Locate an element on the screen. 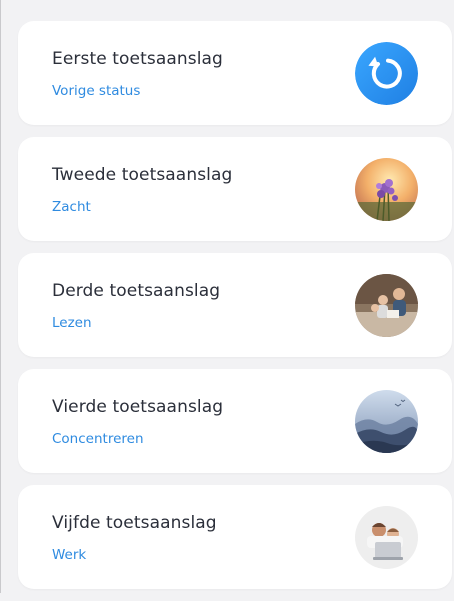 The height and width of the screenshot is (601, 454). misty-forest-image is located at coordinates (386, 421).